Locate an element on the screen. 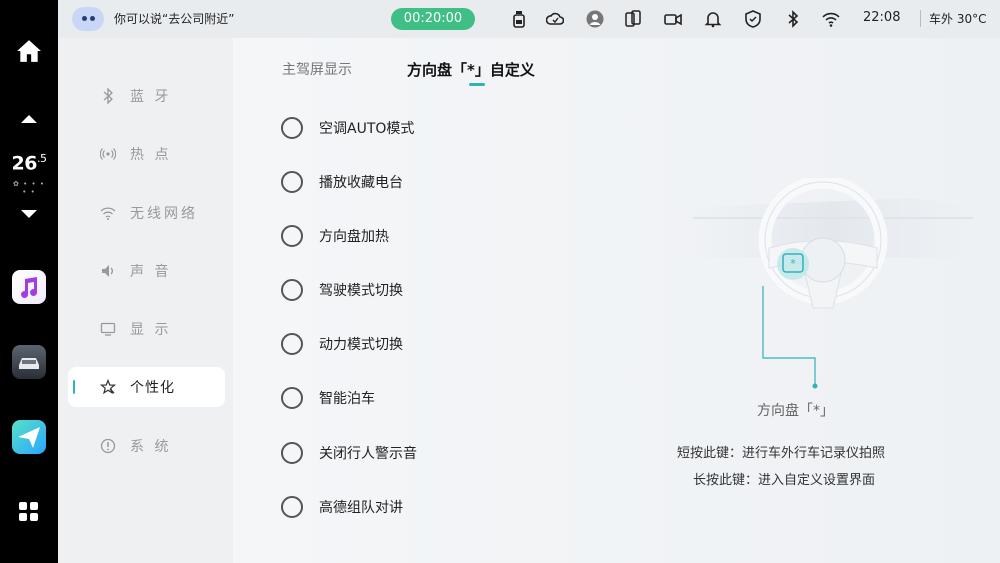 This screenshot has width=1000, height=563. outside-temperature: 车外 30°C is located at coordinates (953, 18).